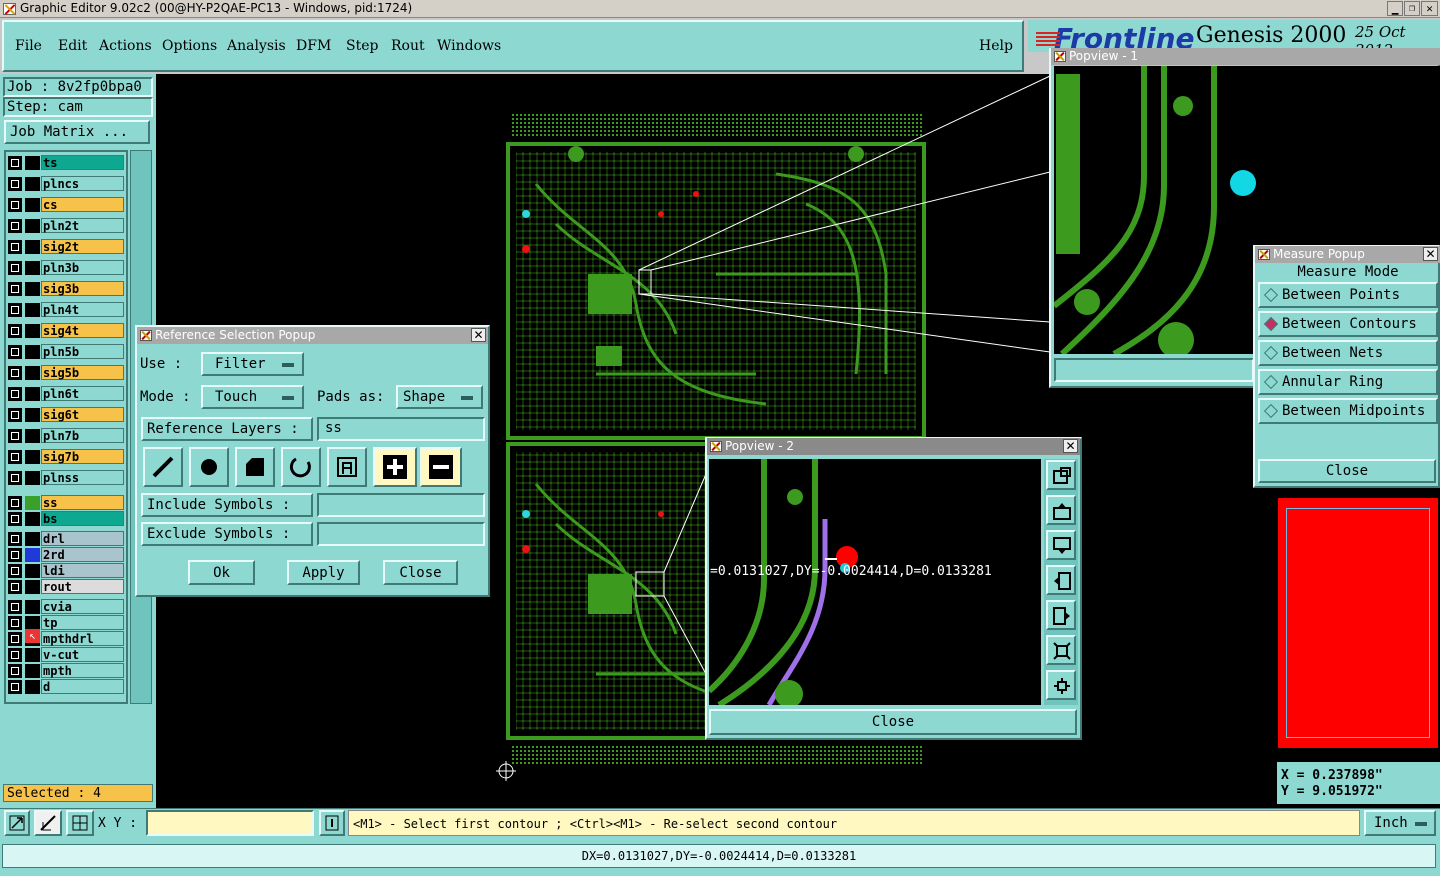 The image size is (1440, 876). What do you see at coordinates (48, 823) in the screenshot?
I see `measure-mode-button` at bounding box center [48, 823].